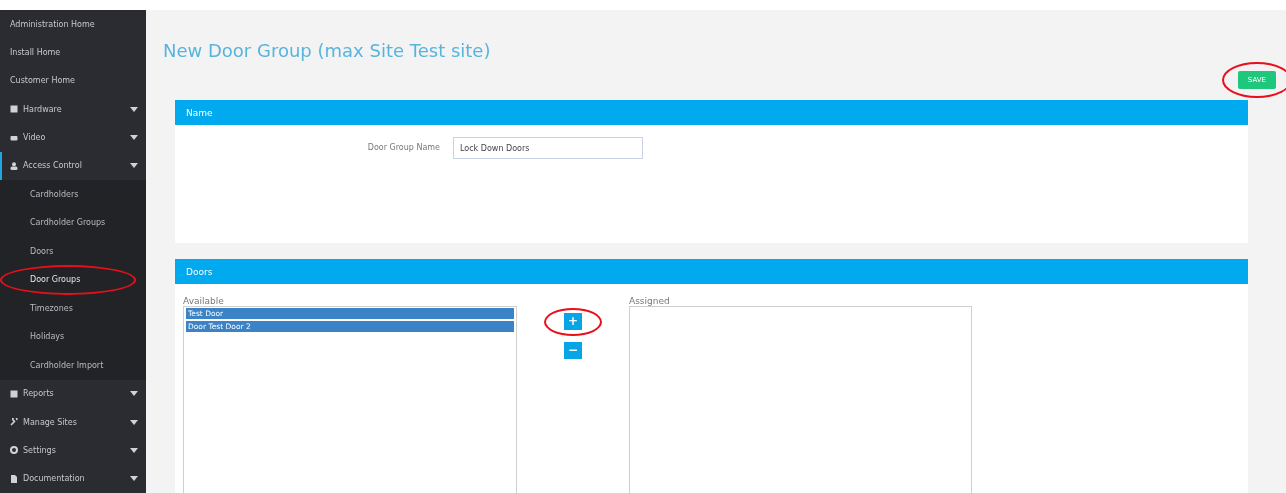 This screenshot has height=493, width=1286. What do you see at coordinates (204, 301) in the screenshot?
I see `list-label: Available` at bounding box center [204, 301].